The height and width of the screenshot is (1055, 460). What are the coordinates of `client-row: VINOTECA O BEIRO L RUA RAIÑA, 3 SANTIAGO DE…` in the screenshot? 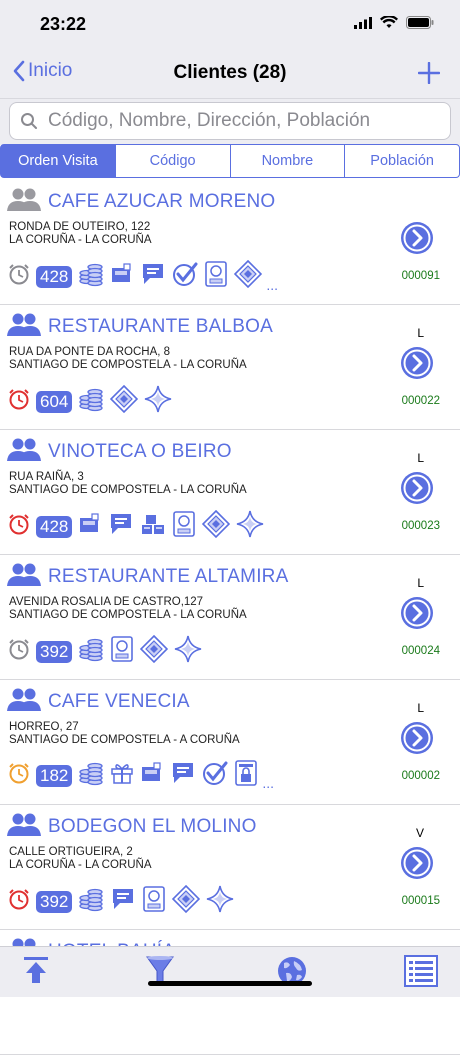 It's located at (230, 492).